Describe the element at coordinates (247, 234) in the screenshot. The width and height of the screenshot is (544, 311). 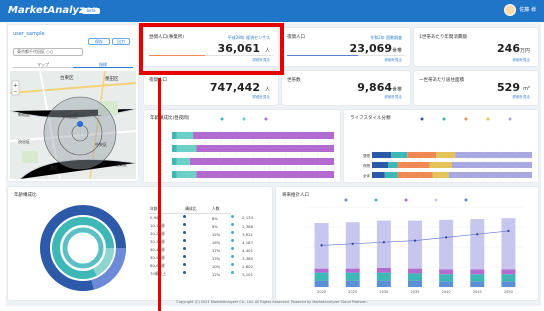
I see `table-cell: 3,921` at that location.